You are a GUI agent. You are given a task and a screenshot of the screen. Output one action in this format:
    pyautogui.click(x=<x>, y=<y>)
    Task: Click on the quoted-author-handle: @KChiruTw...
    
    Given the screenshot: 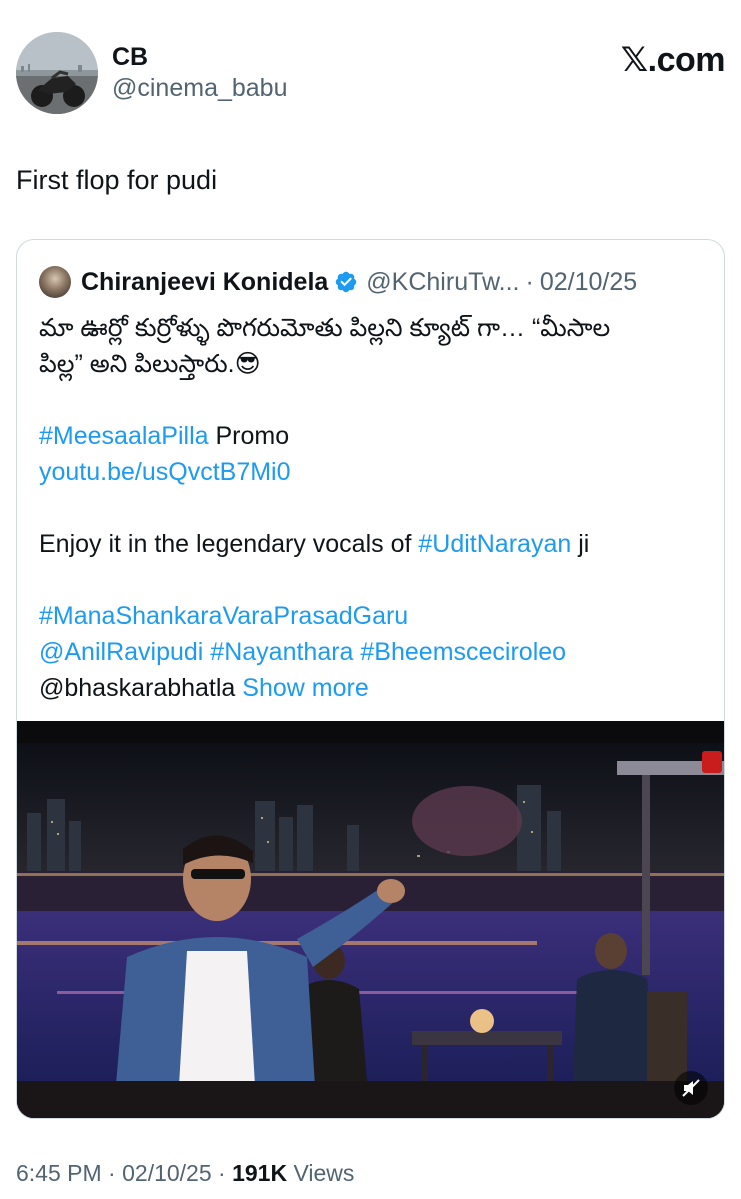 What is the action you would take?
    pyautogui.click(x=442, y=282)
    